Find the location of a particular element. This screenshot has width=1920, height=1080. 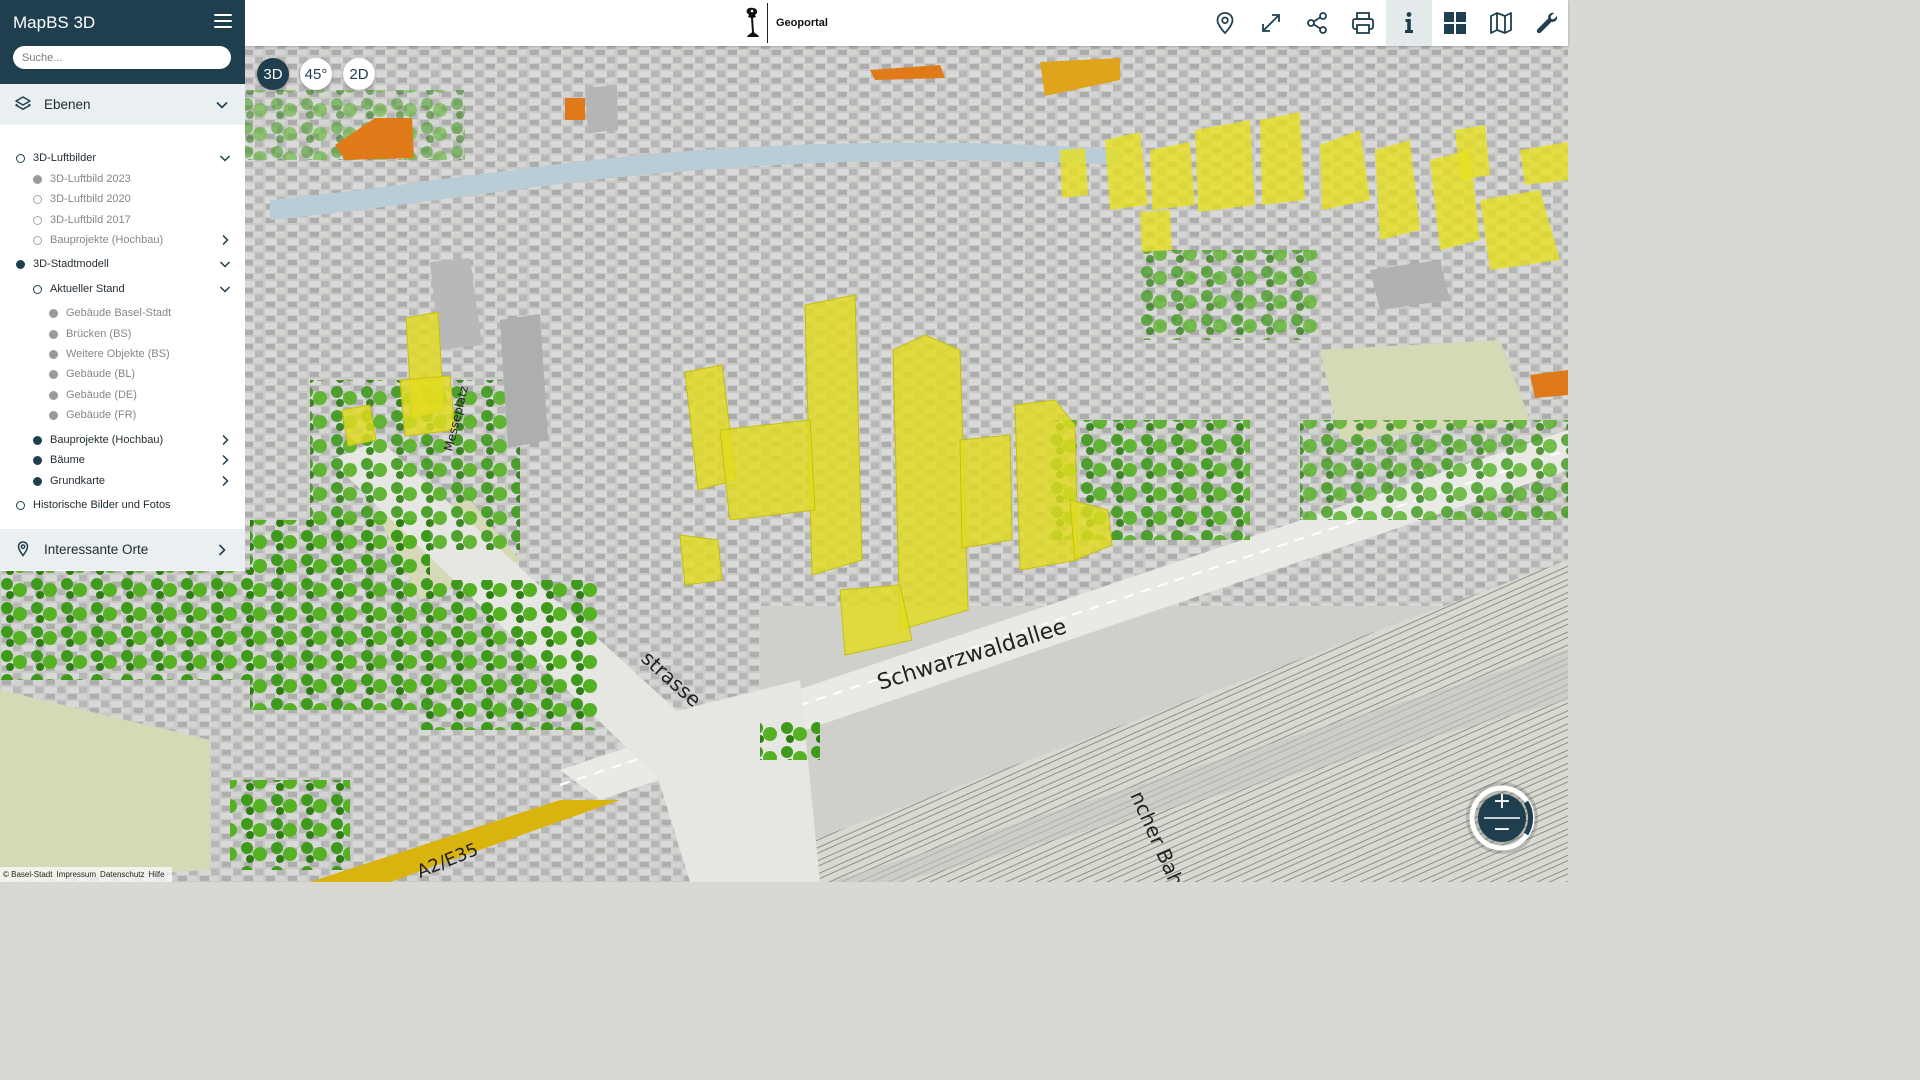

expand-icon is located at coordinates (1271, 23).